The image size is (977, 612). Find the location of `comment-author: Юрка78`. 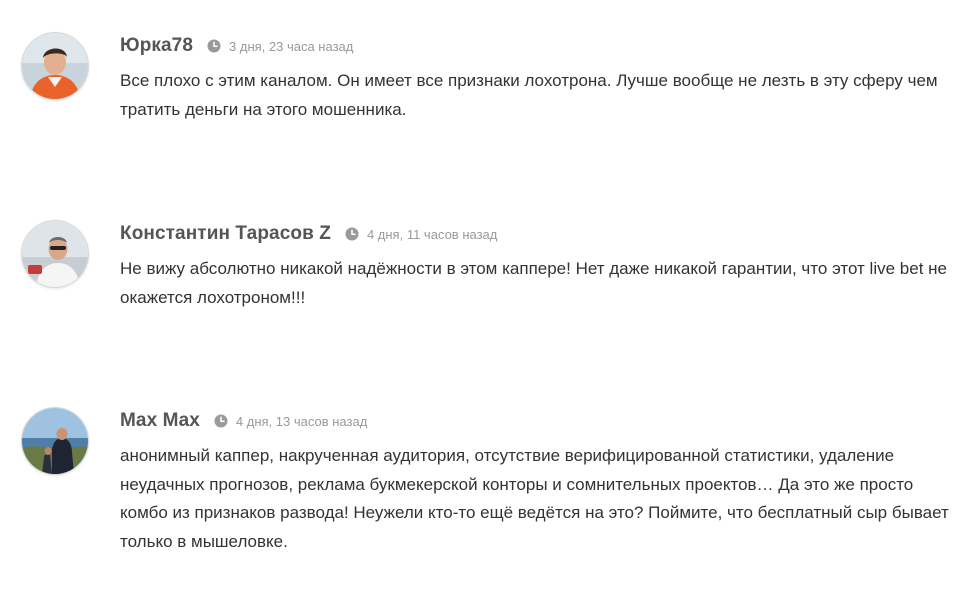

comment-author: Юрка78 is located at coordinates (156, 46).